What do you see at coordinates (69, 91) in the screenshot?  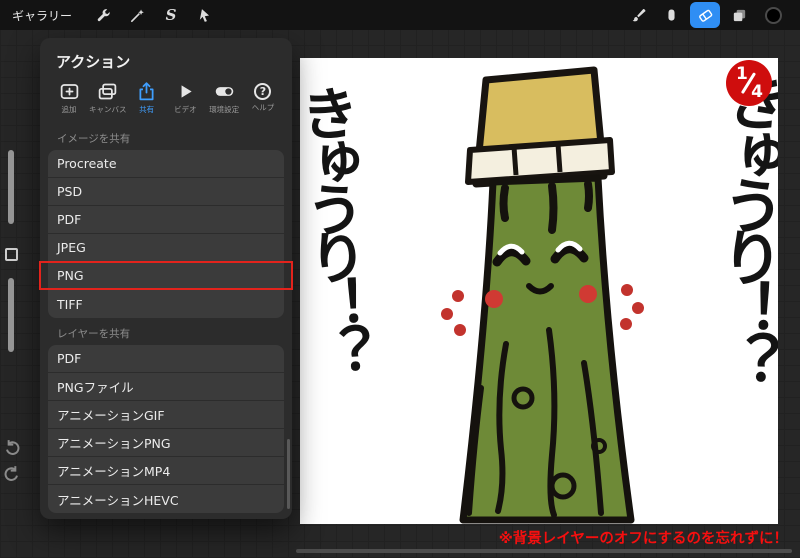 I see `add-icon` at bounding box center [69, 91].